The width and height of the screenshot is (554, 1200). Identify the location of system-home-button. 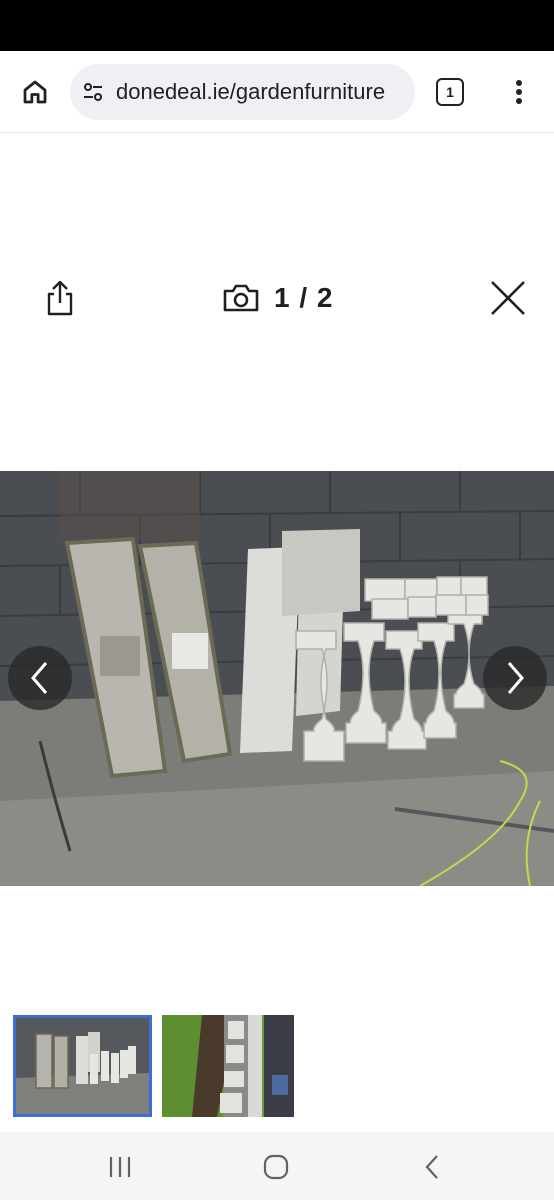
(276, 1167).